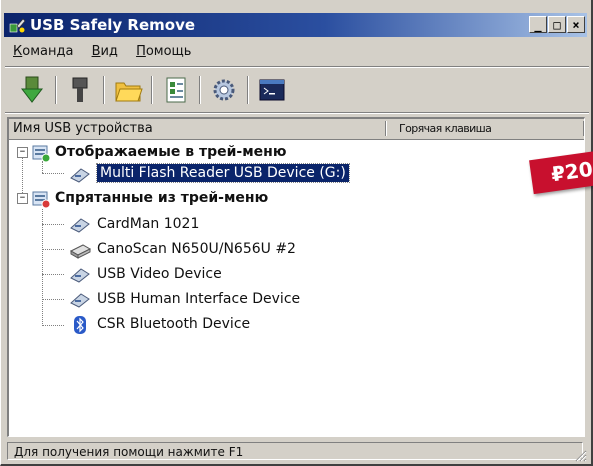 The height and width of the screenshot is (466, 593). Describe the element at coordinates (80, 251) in the screenshot. I see `scanner-icon` at that location.